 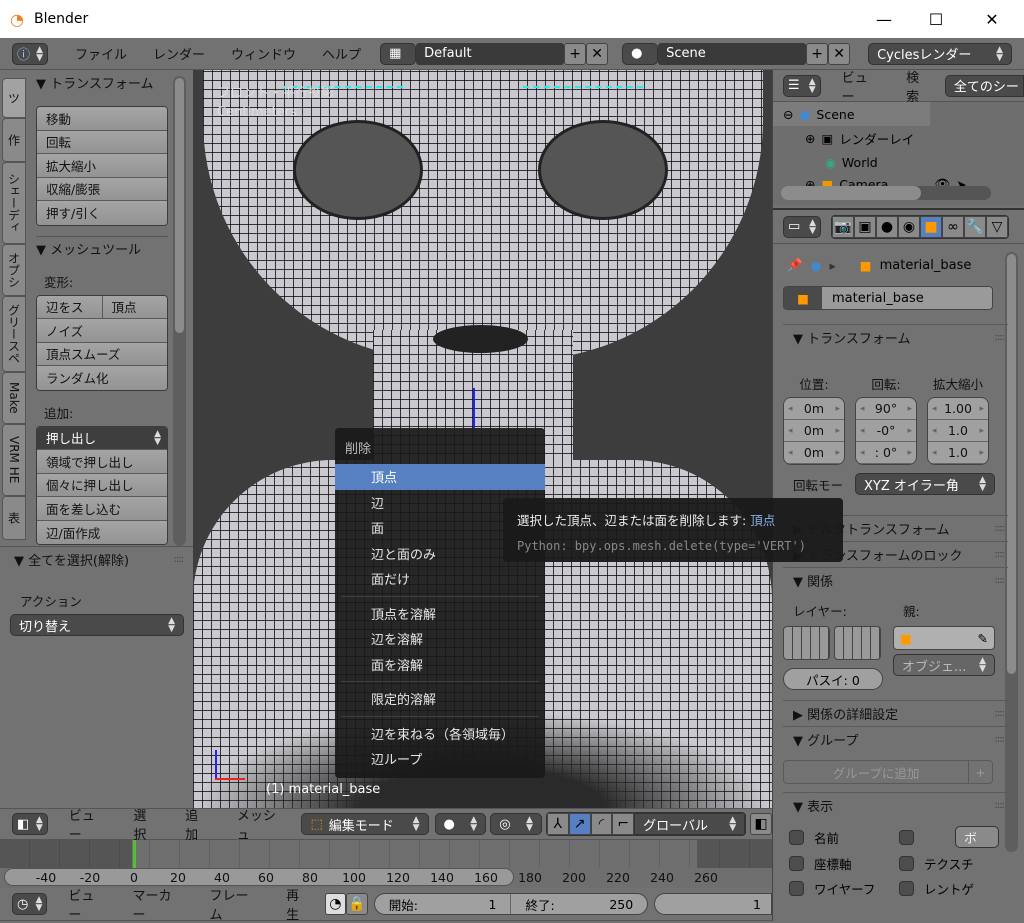 I want to click on menu-mesh: メッシュ, so click(x=263, y=824).